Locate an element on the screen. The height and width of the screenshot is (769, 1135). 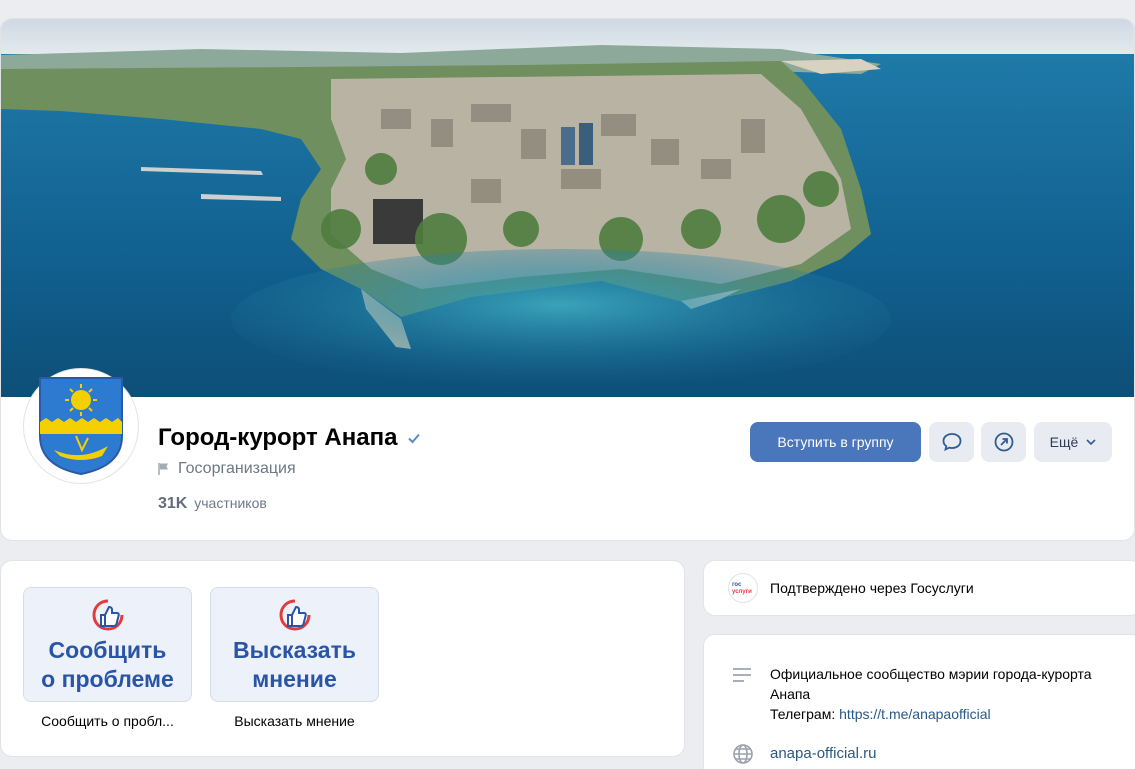
app-tile-line1: Высказать is located at coordinates (294, 650).